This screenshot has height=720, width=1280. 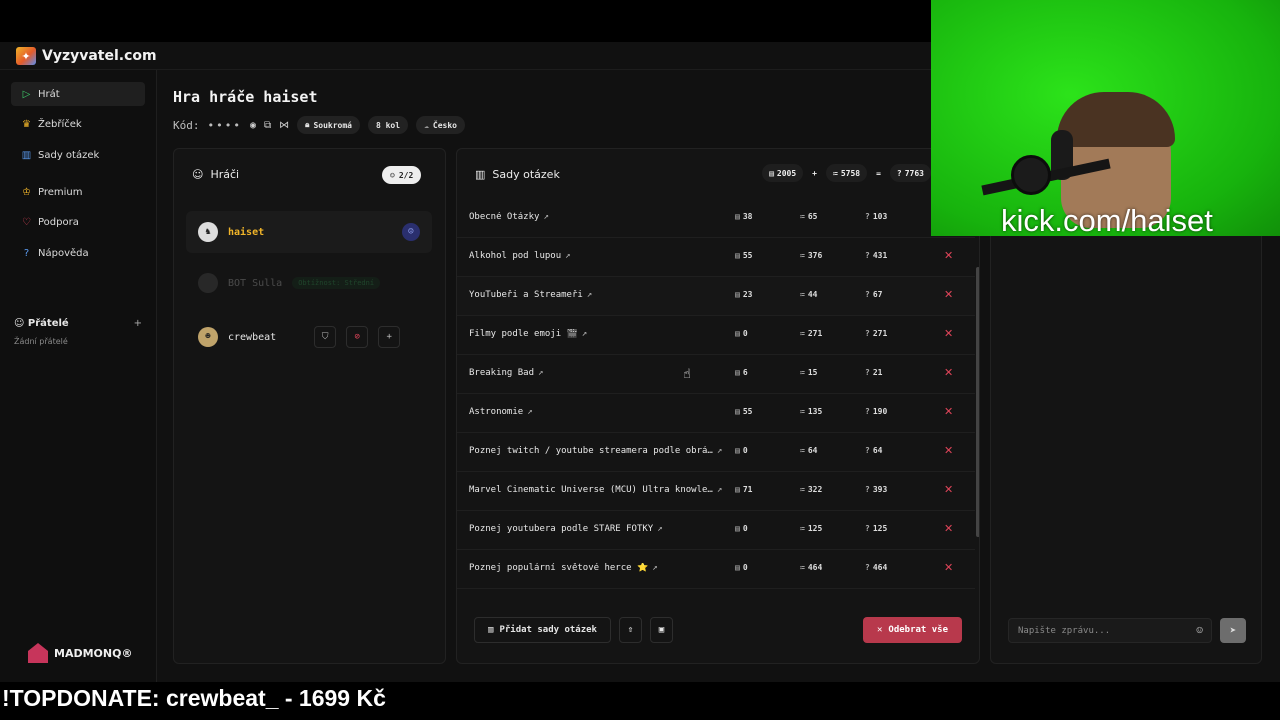 I want to click on cloud-icon: ☁, so click(x=426, y=125).